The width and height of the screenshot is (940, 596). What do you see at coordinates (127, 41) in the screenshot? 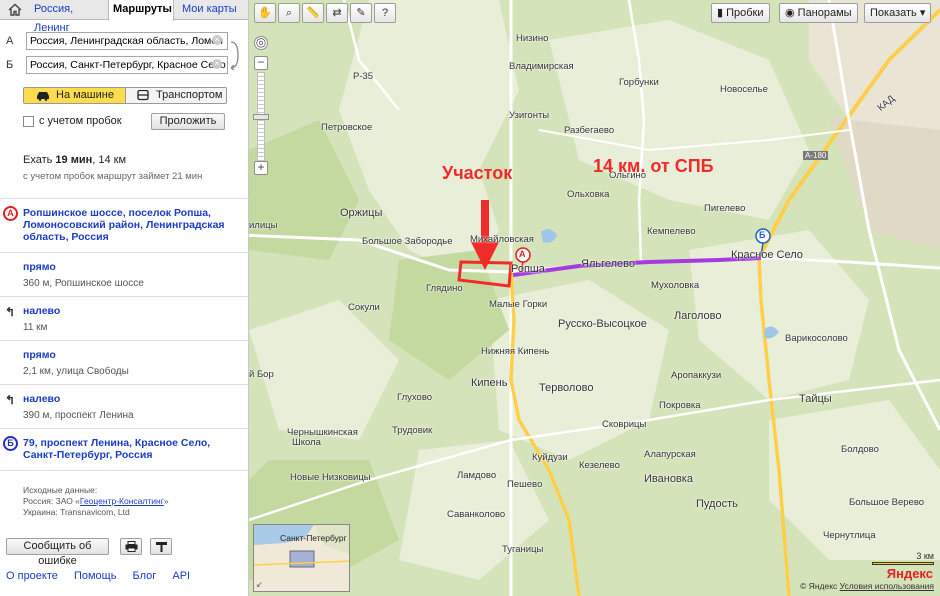
I see `point-a-input: Россия, Ленинградская область, Ломон` at bounding box center [127, 41].